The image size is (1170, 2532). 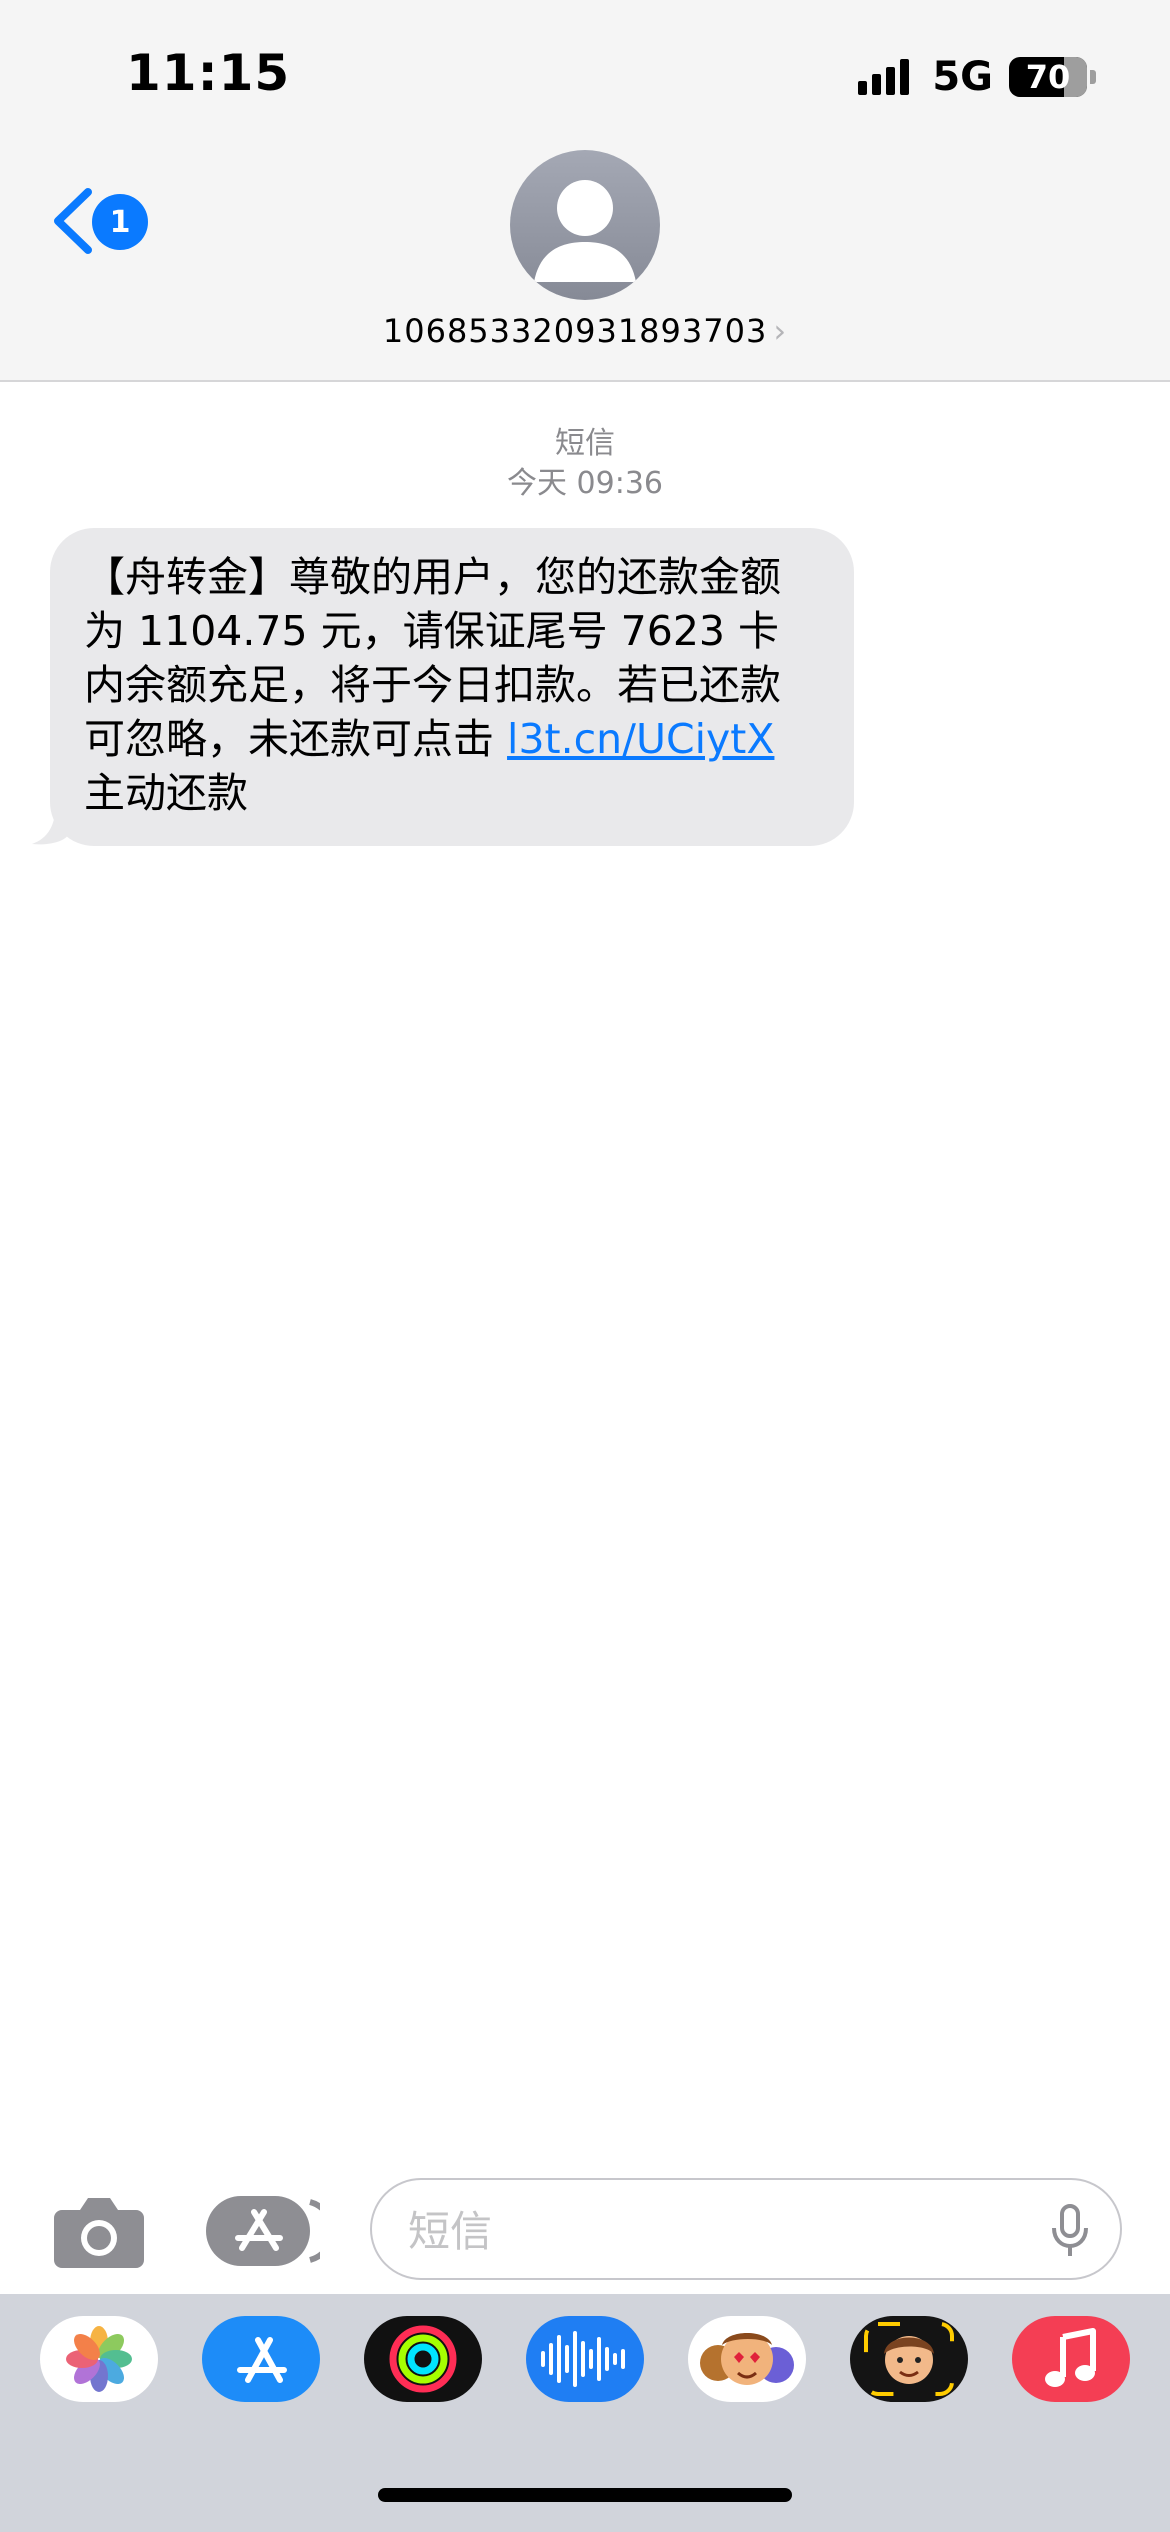 I want to click on status-indicators: 5G 70, so click(x=977, y=77).